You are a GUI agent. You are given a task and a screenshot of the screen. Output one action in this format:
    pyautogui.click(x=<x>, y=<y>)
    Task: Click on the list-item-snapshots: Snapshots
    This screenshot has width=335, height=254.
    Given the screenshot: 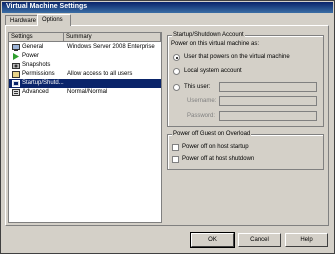 What is the action you would take?
    pyautogui.click(x=85, y=65)
    